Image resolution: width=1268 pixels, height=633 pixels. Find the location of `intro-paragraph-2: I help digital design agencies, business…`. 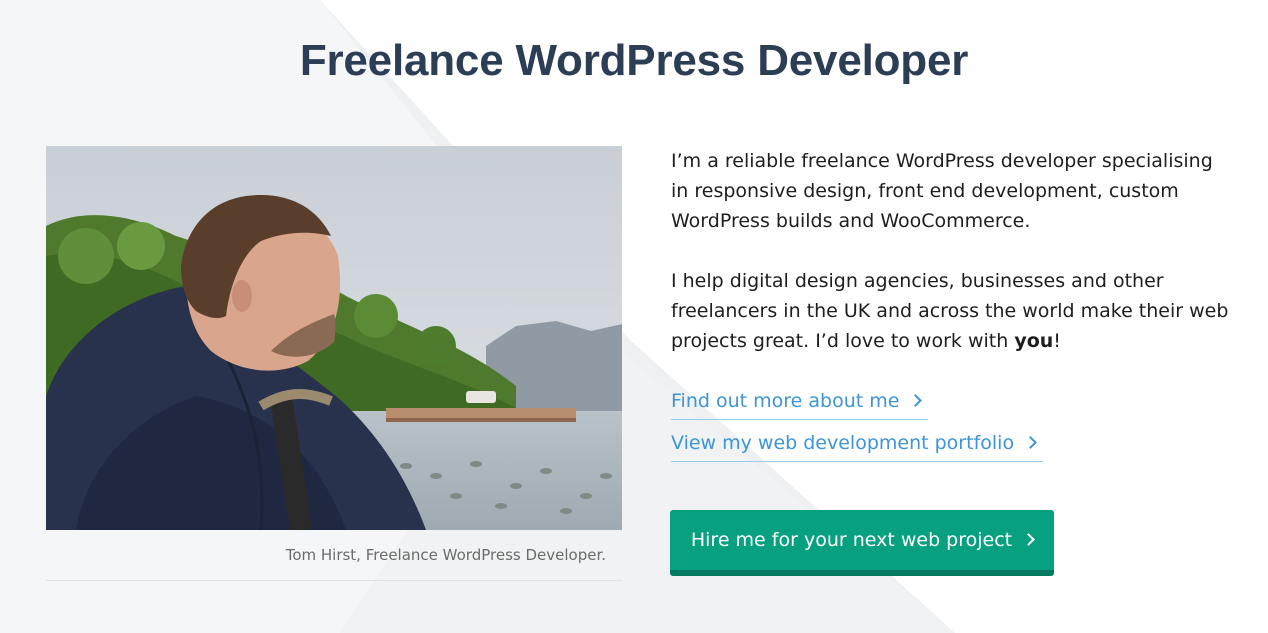

intro-paragraph-2: I help digital design agencies, business… is located at coordinates (951, 311).